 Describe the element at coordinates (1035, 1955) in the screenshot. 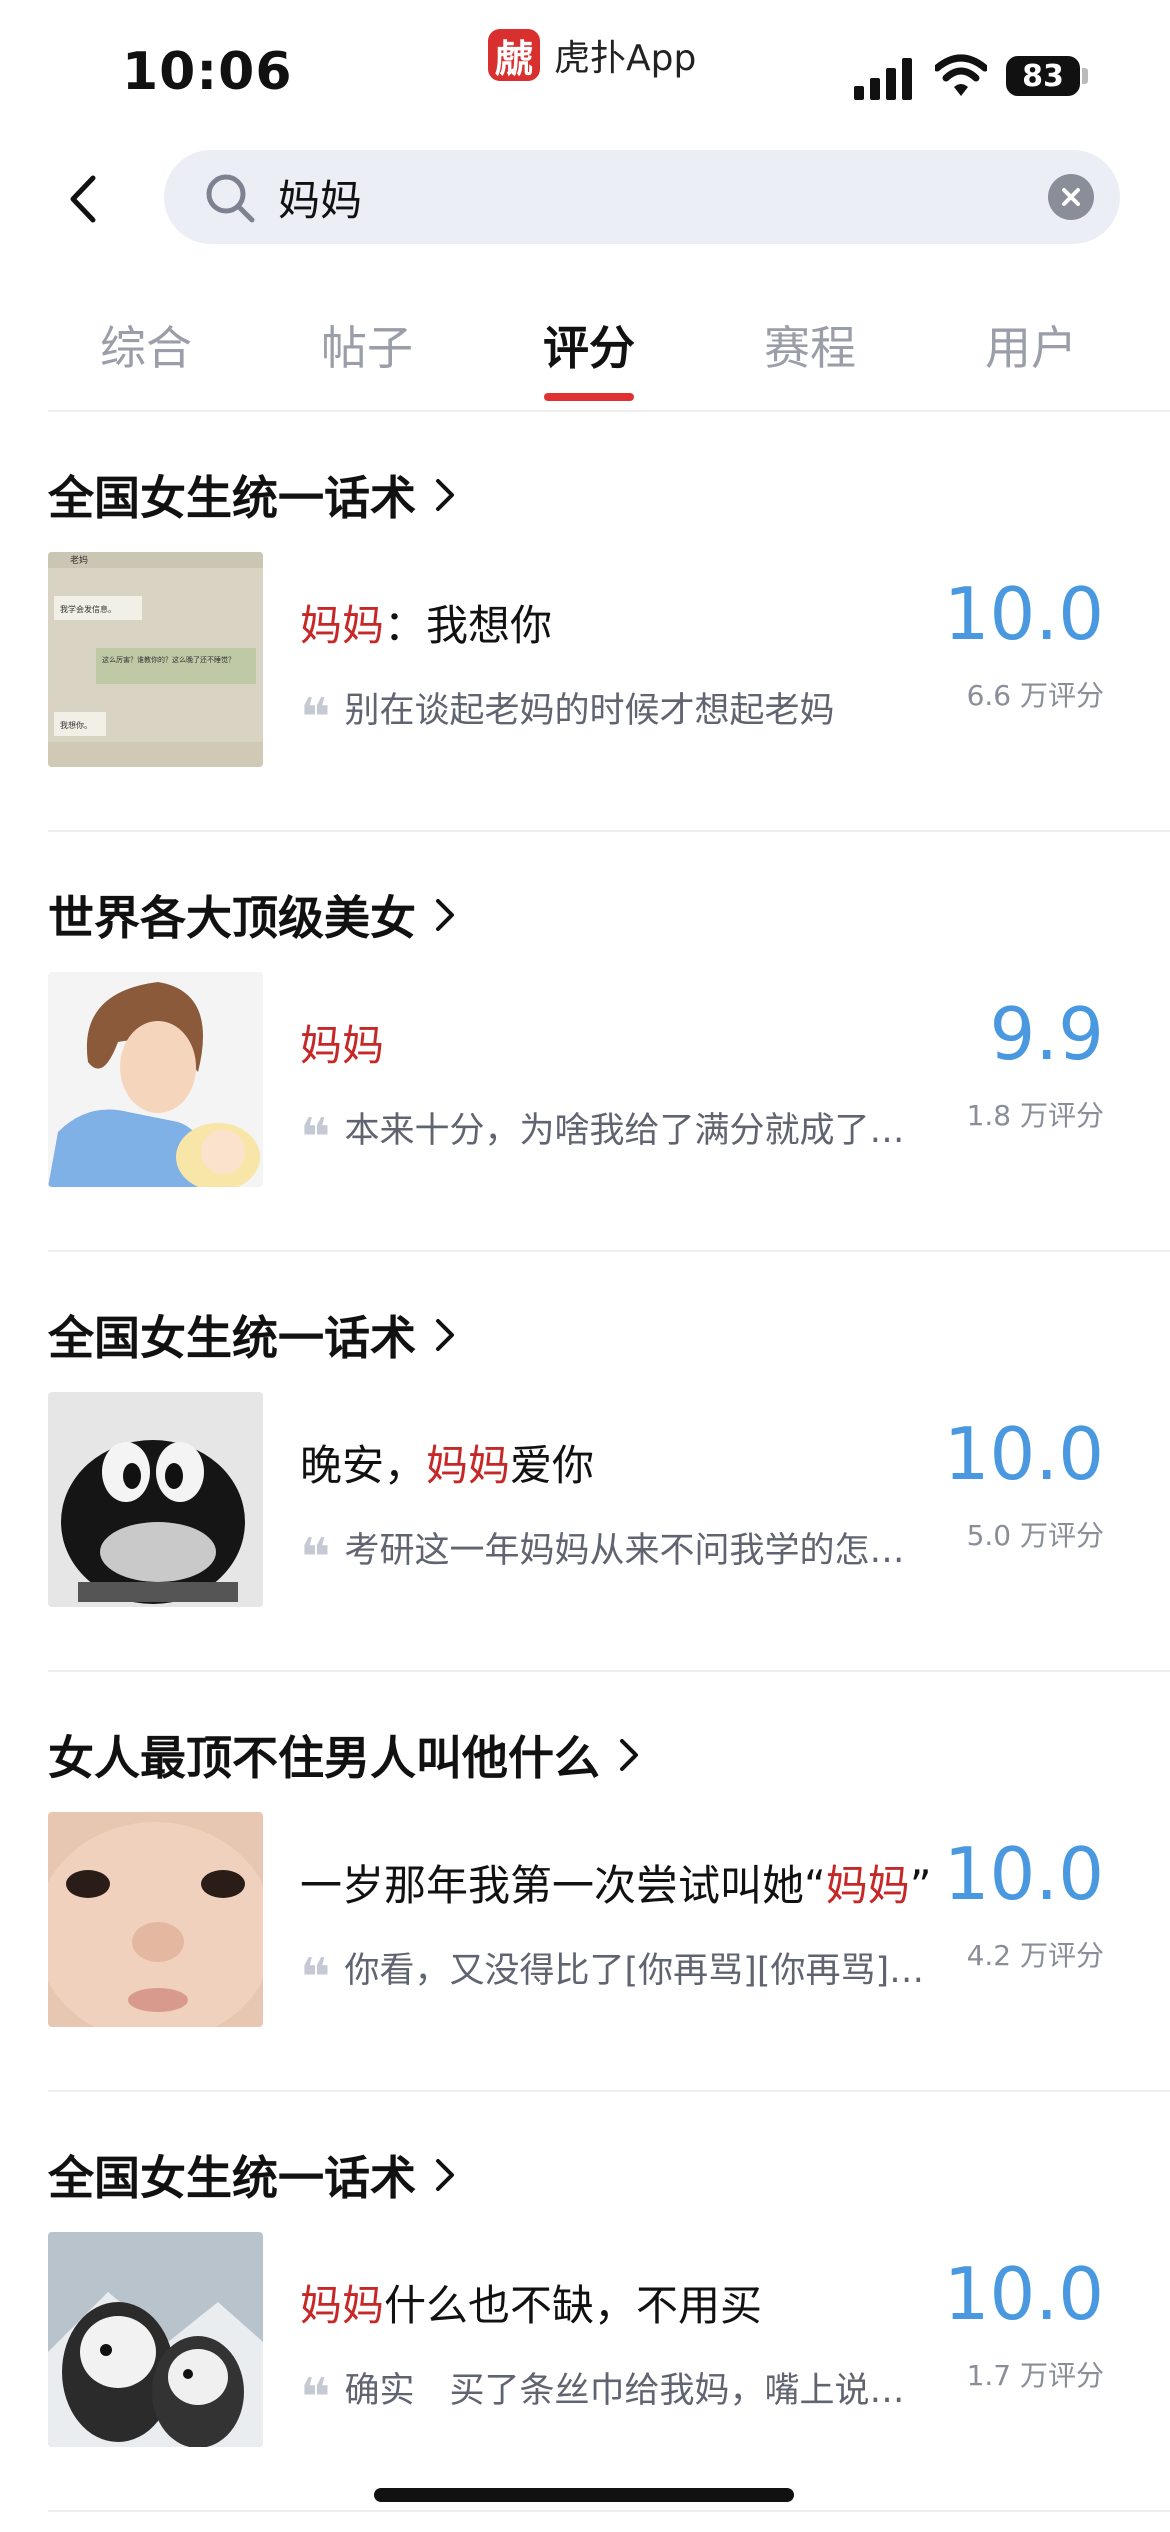

I see `rating-count: 4.2 万评分` at that location.